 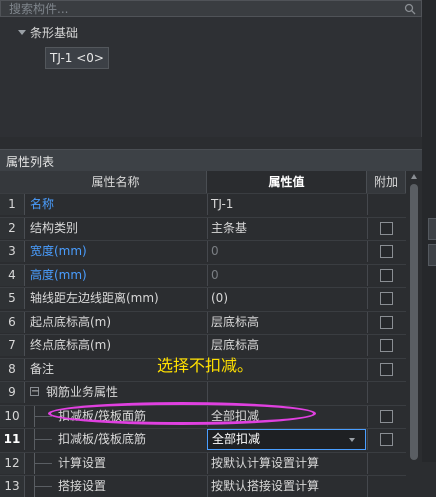 I want to click on row-number: 13, so click(x=12, y=486).